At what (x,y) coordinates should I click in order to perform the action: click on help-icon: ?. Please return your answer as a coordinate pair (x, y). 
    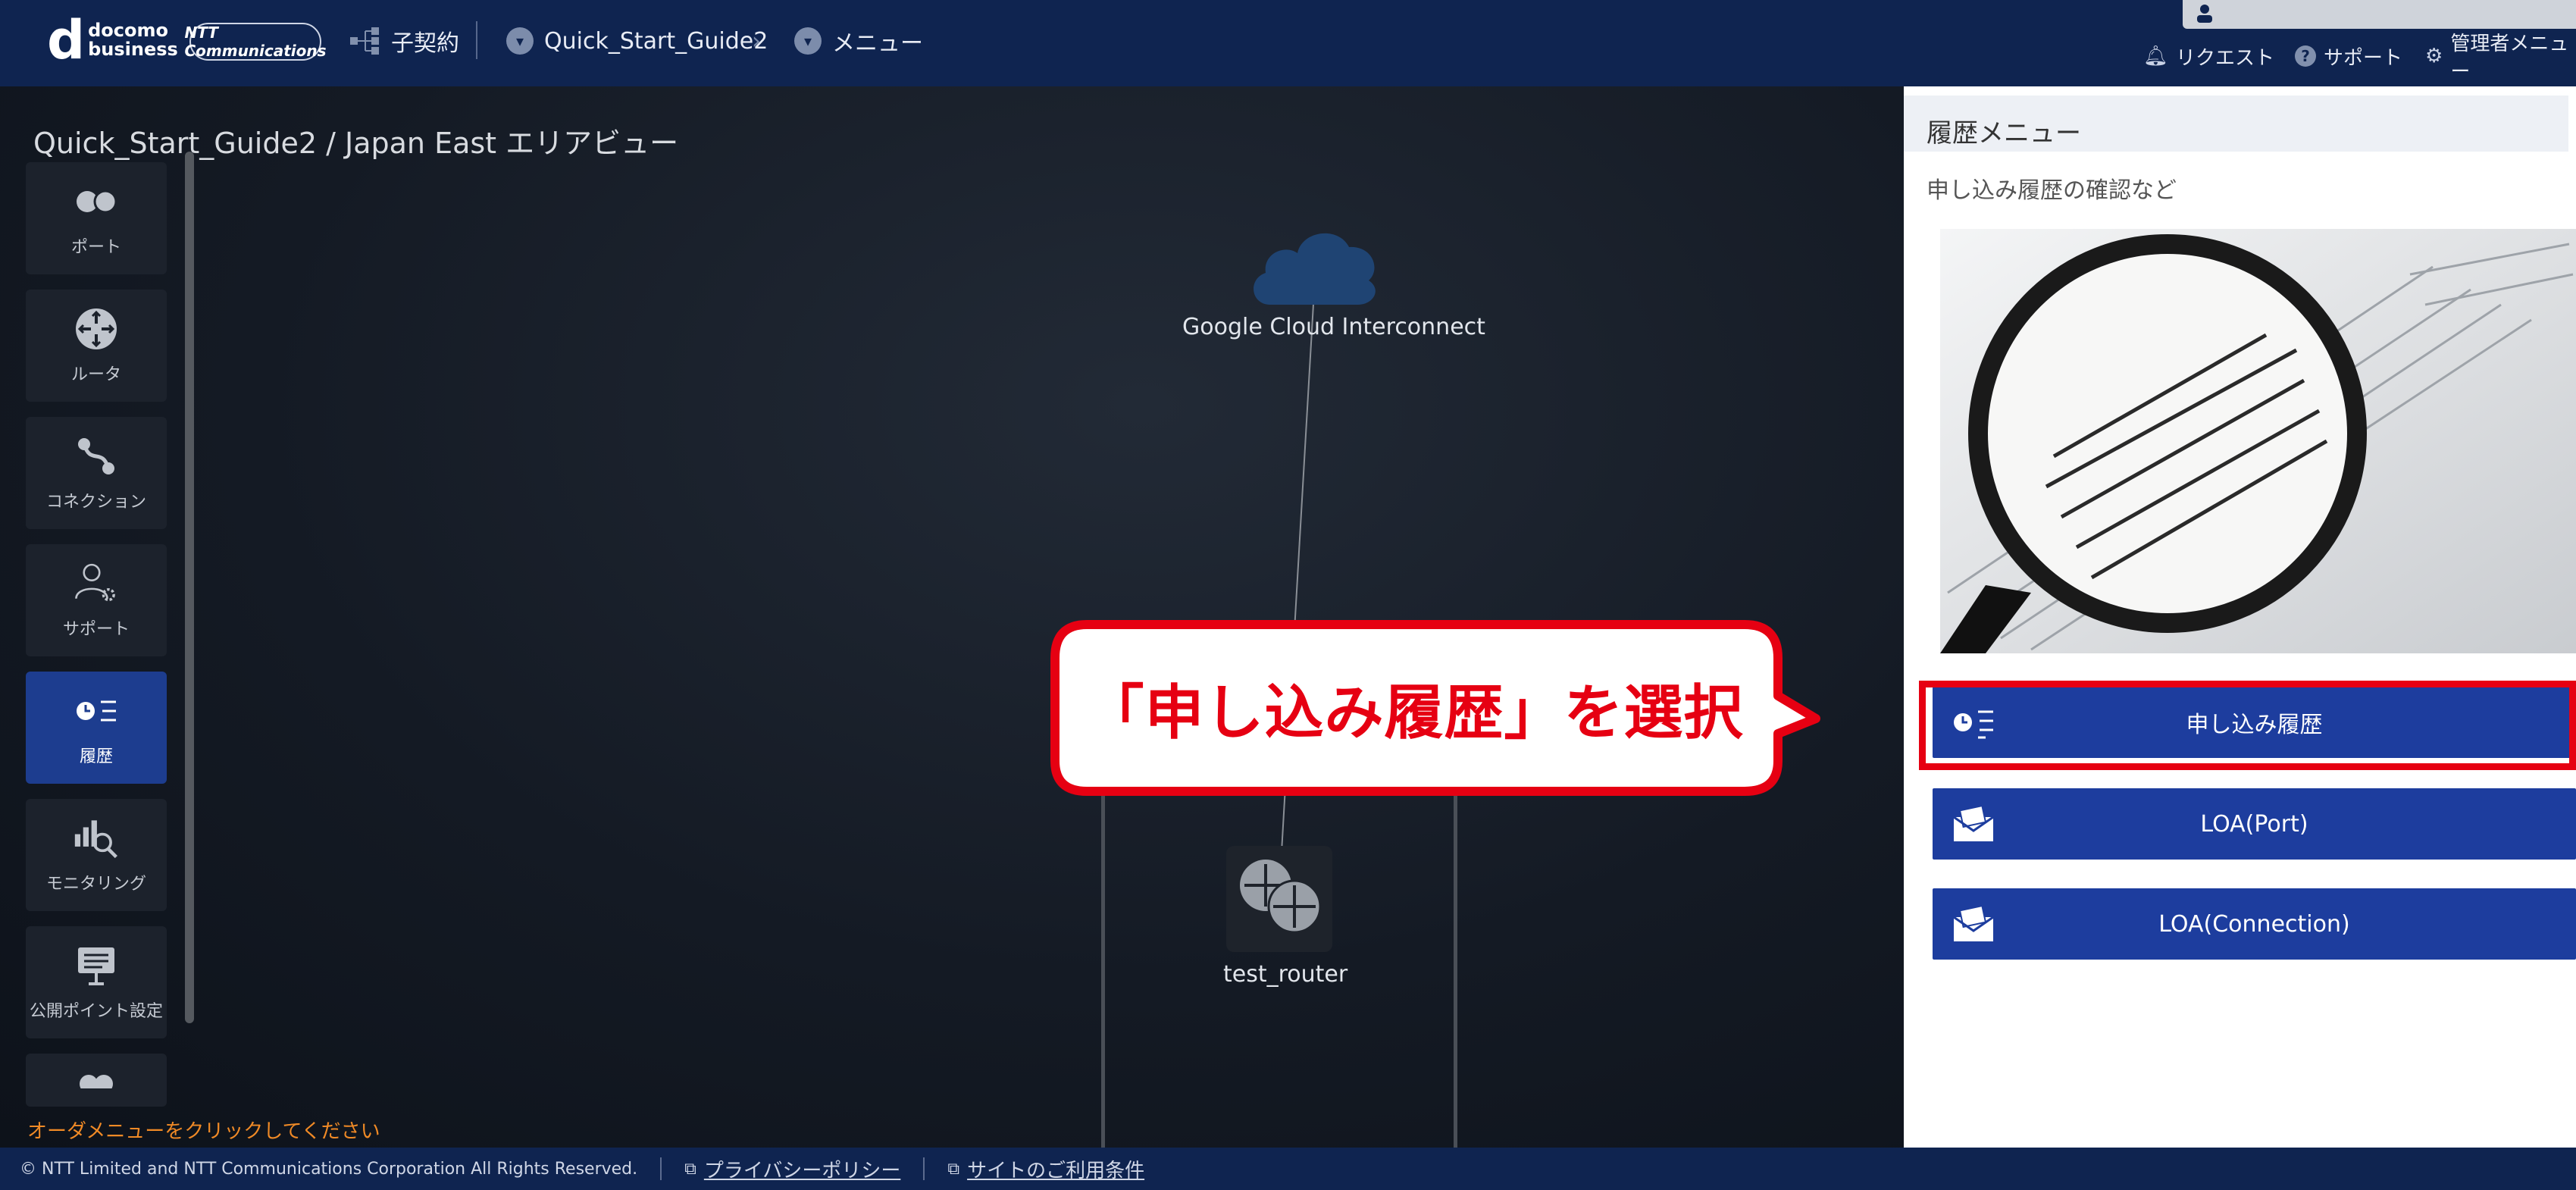
    Looking at the image, I should click on (2306, 56).